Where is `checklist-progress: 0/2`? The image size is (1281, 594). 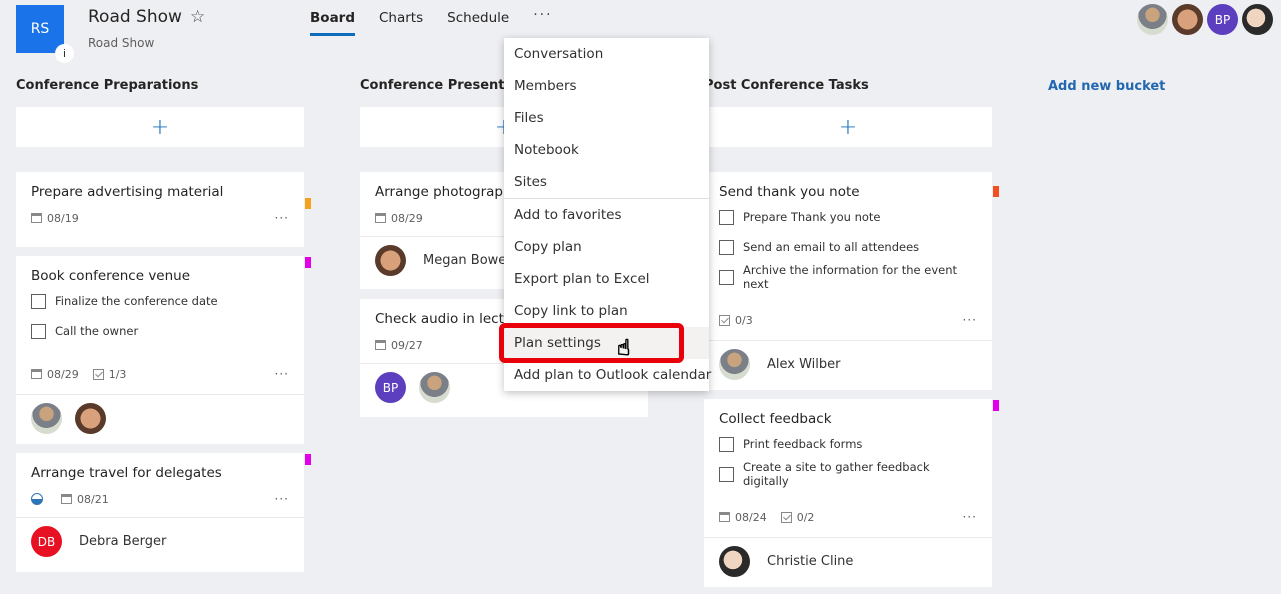
checklist-progress: 0/2 is located at coordinates (797, 517).